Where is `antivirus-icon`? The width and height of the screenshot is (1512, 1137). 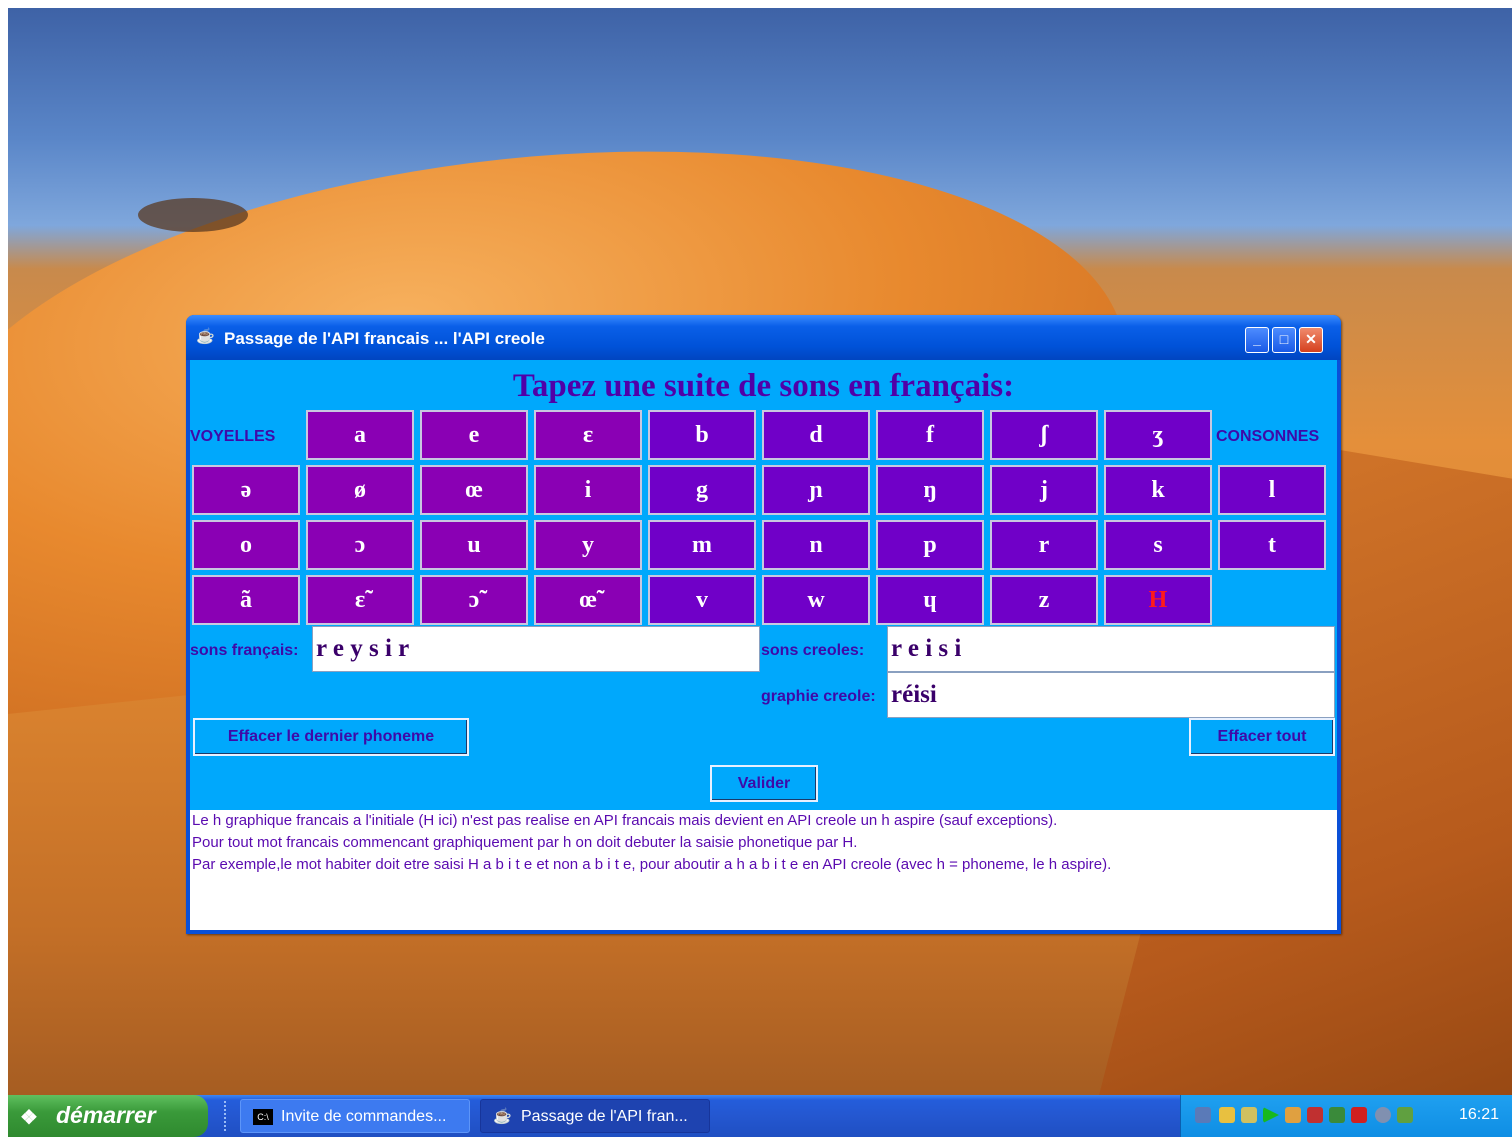
antivirus-icon is located at coordinates (1315, 1115).